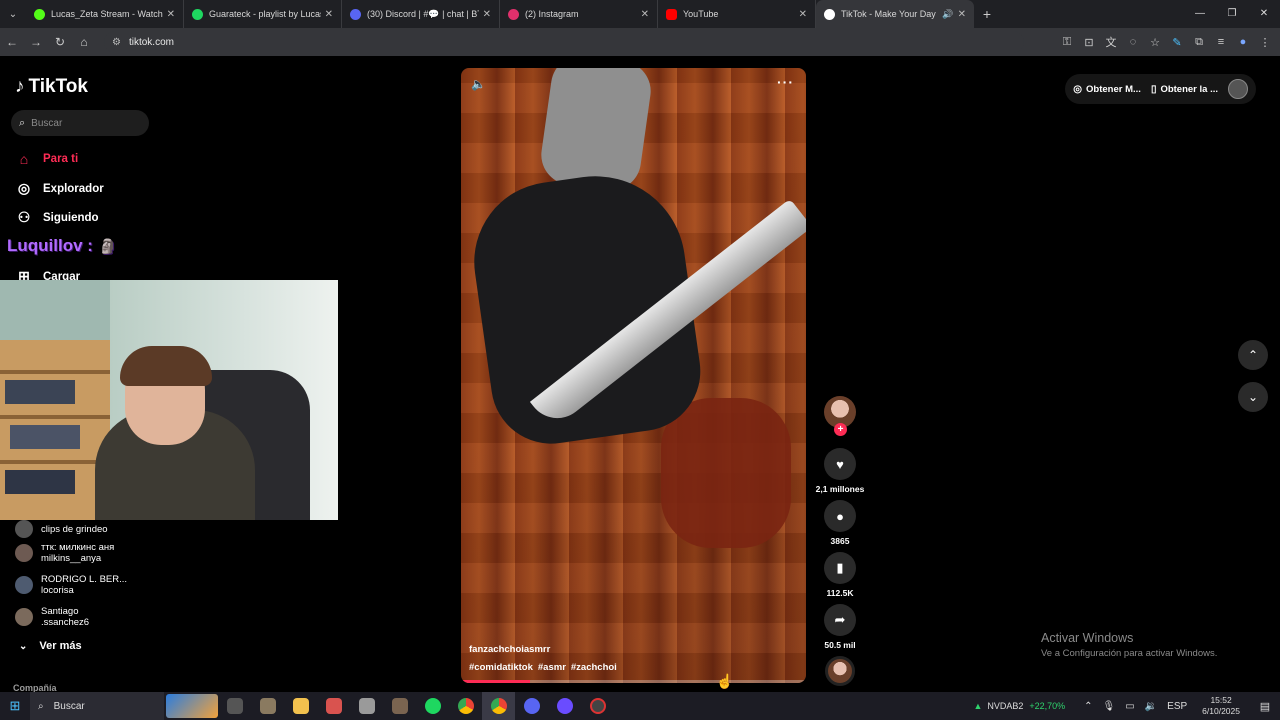  What do you see at coordinates (840, 627) in the screenshot?
I see `share-button: ➦ 50.5 mil` at bounding box center [840, 627].